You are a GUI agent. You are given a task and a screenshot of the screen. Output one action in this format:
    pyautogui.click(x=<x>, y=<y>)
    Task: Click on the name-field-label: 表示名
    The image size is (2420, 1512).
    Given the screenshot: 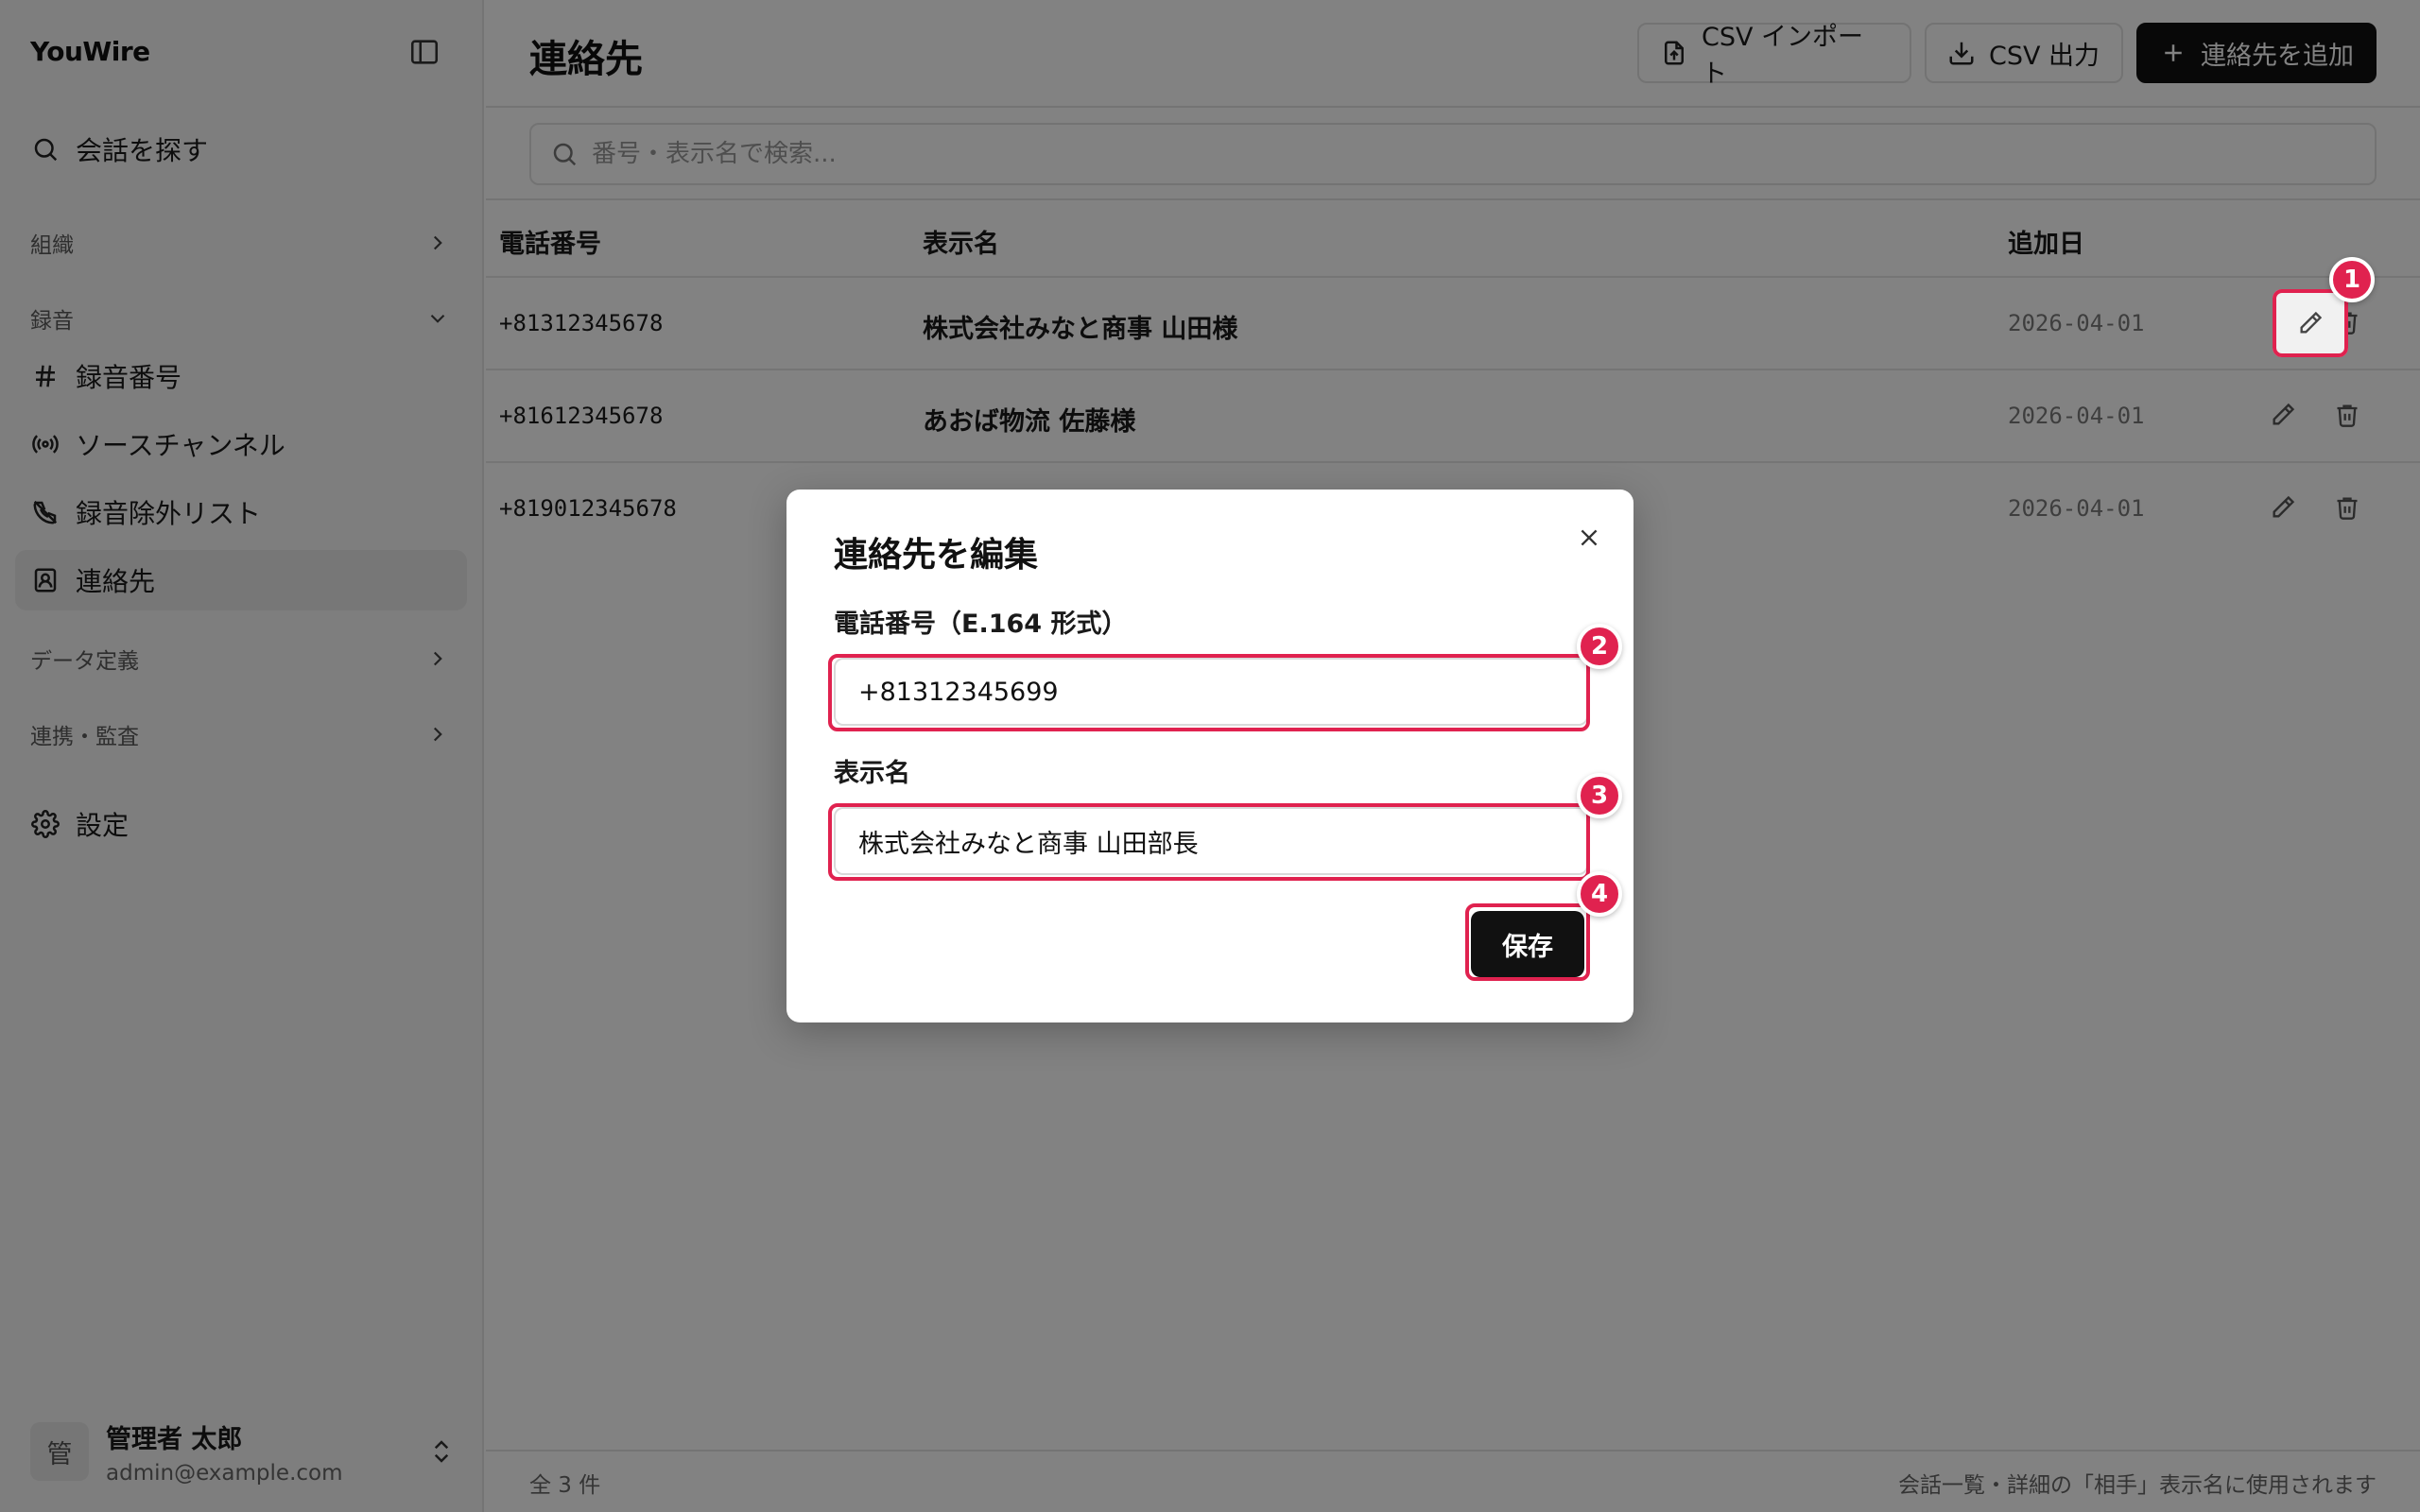 What is the action you would take?
    pyautogui.click(x=872, y=773)
    